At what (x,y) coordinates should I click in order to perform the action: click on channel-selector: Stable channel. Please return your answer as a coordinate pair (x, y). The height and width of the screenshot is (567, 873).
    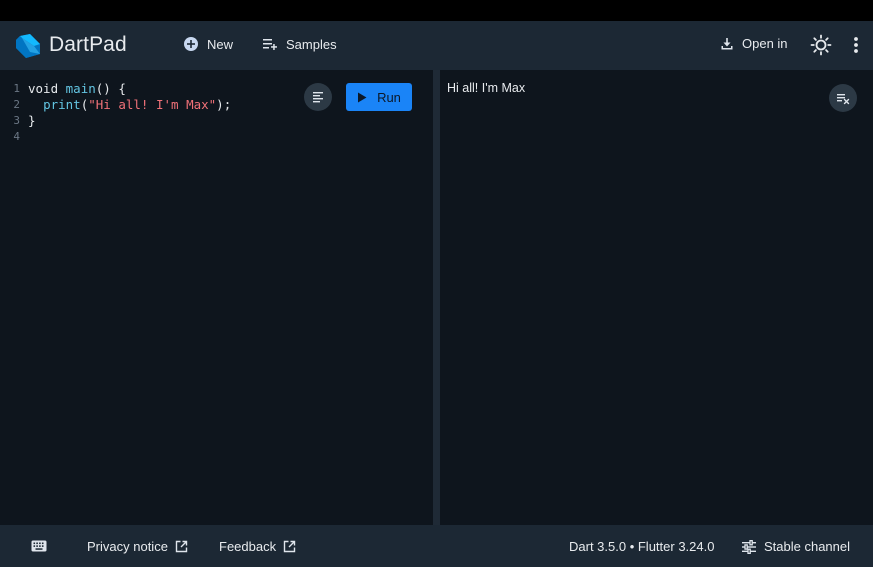
    Looking at the image, I should click on (795, 546).